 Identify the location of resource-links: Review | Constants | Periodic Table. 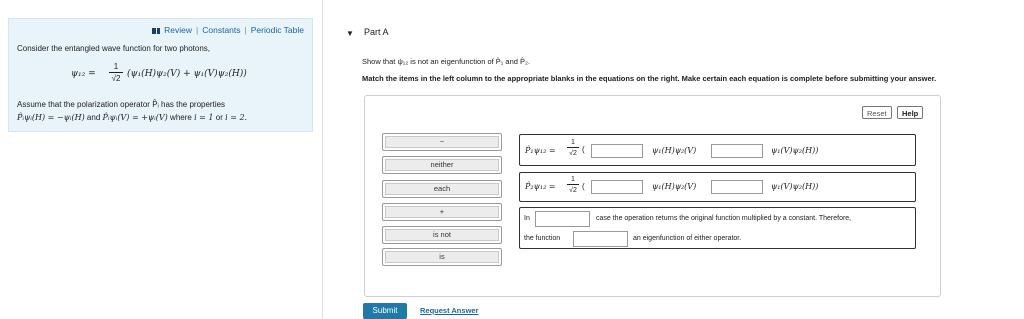
(228, 30).